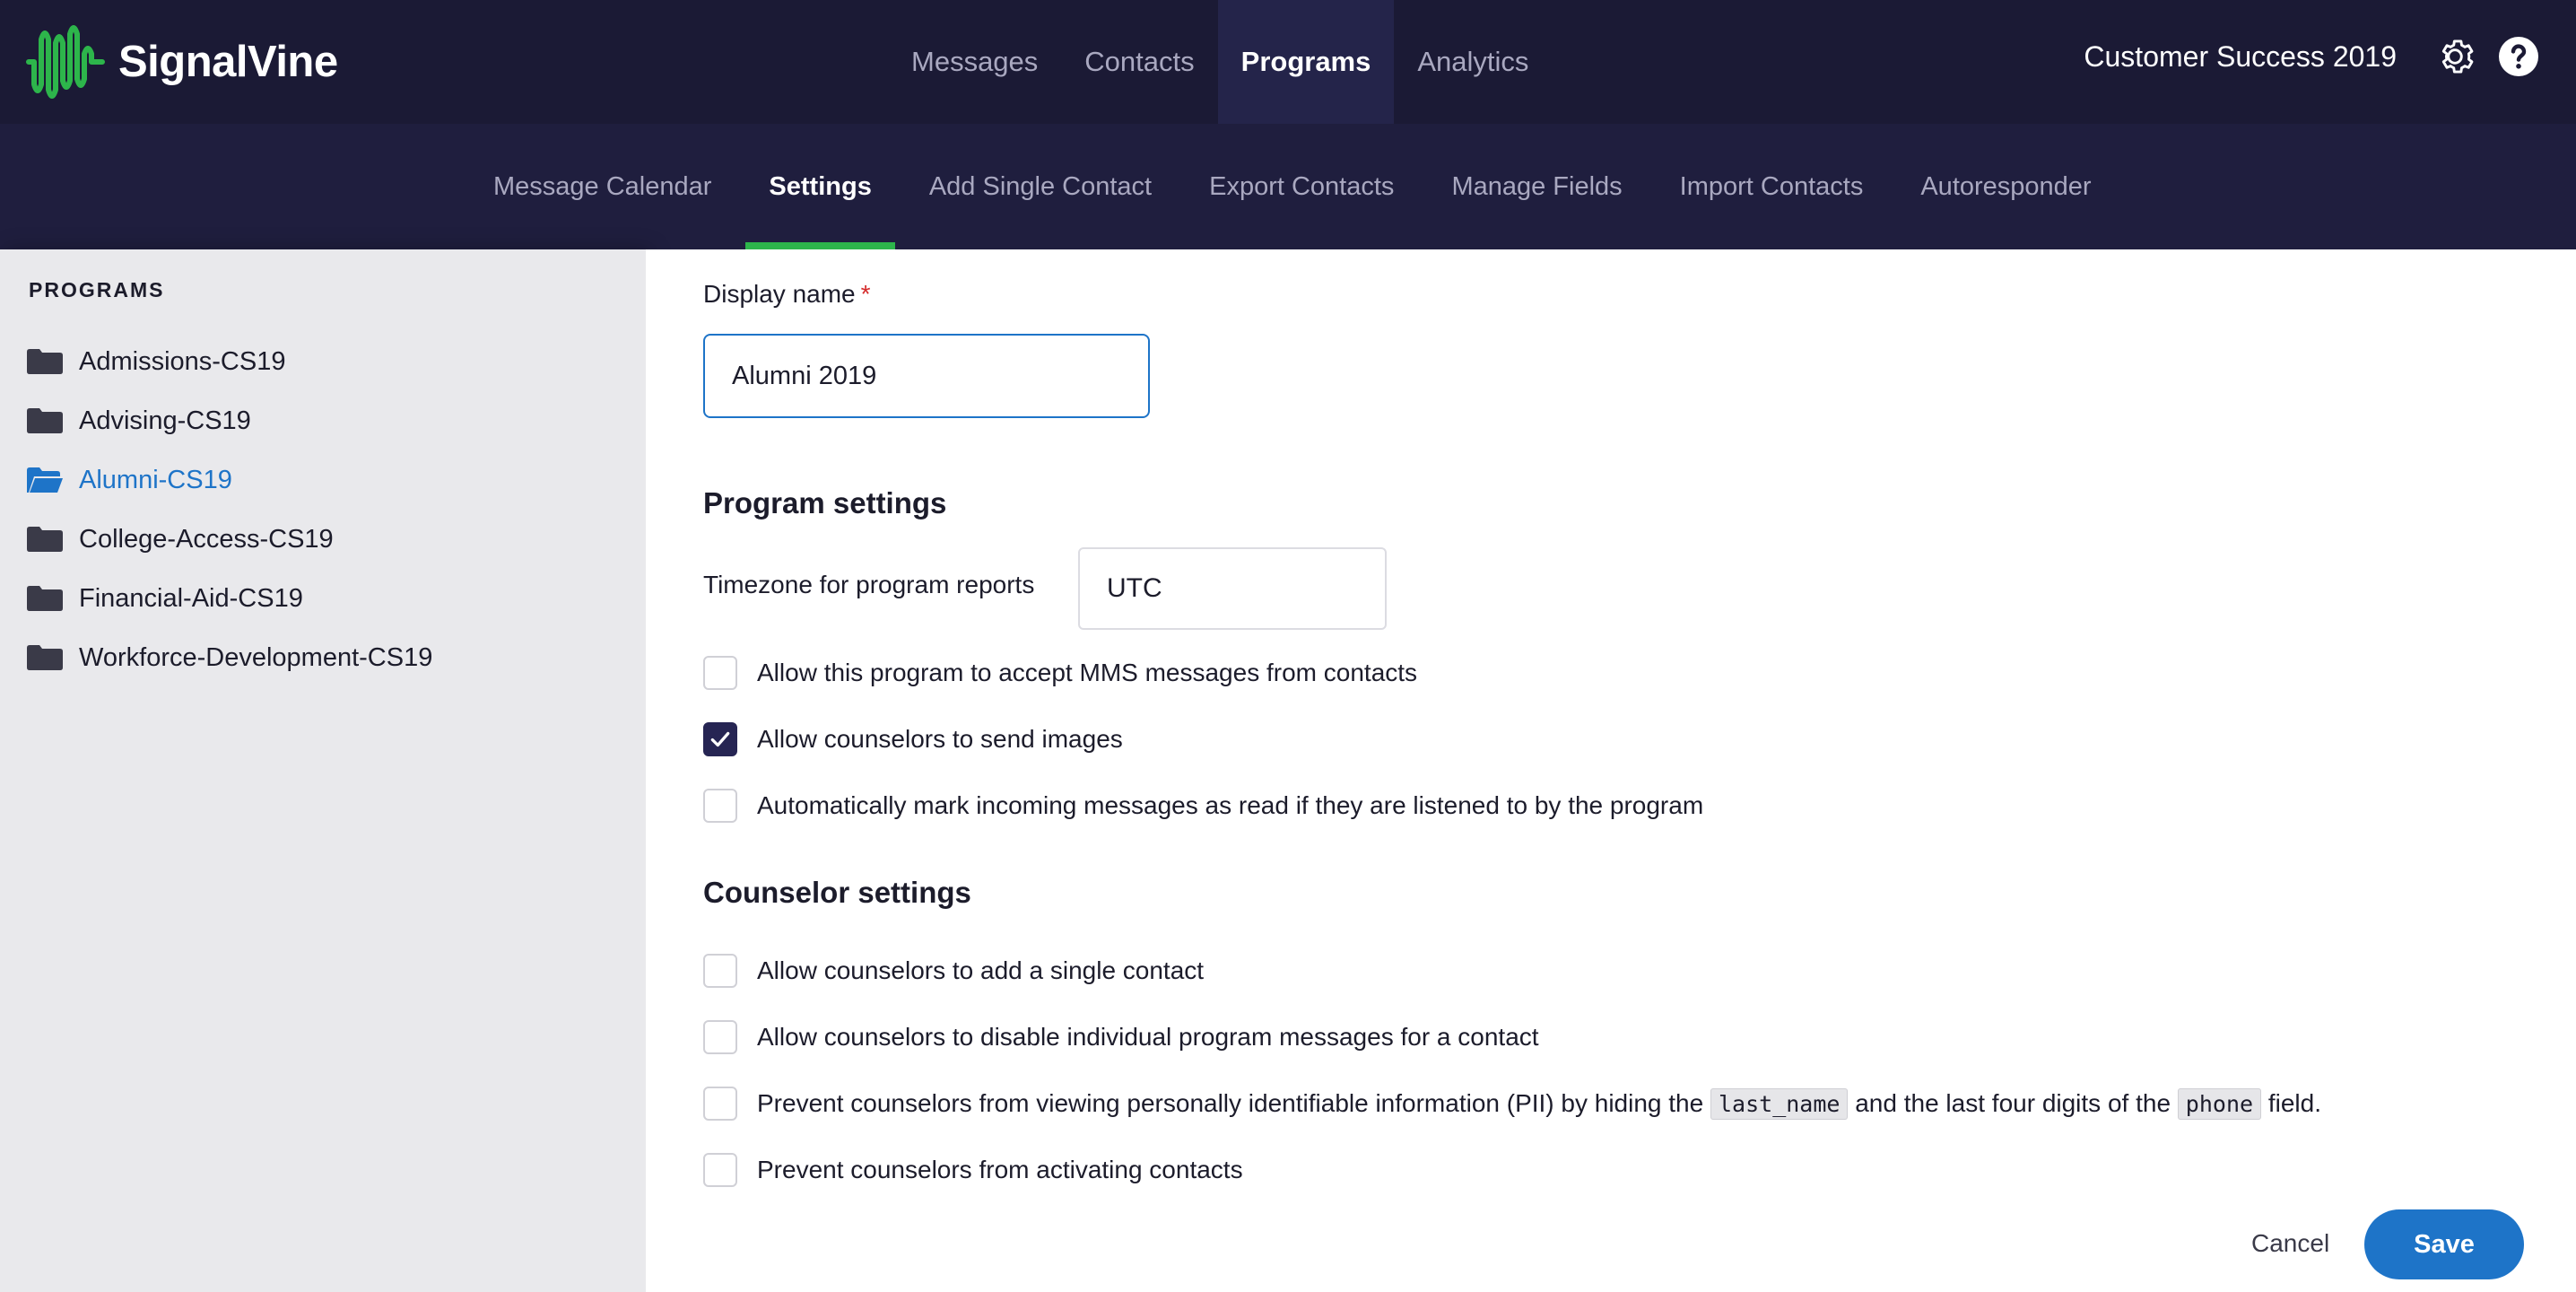  I want to click on help-icon, so click(2518, 56).